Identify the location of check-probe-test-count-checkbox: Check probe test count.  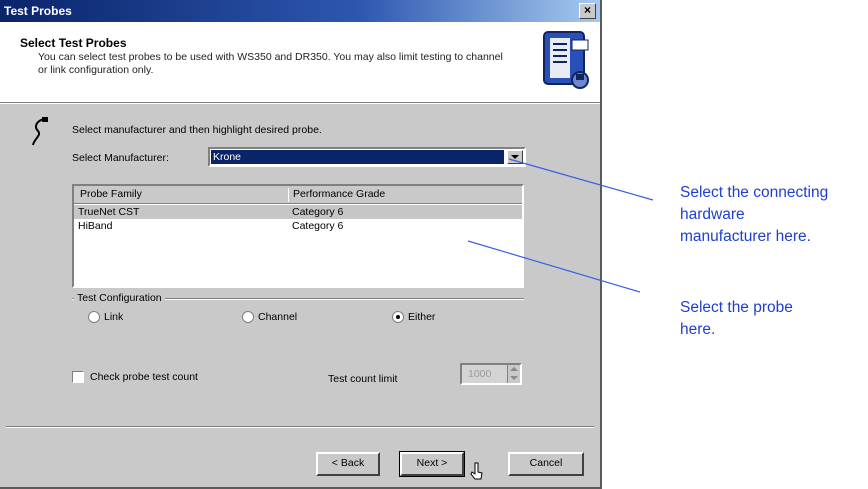
(135, 377).